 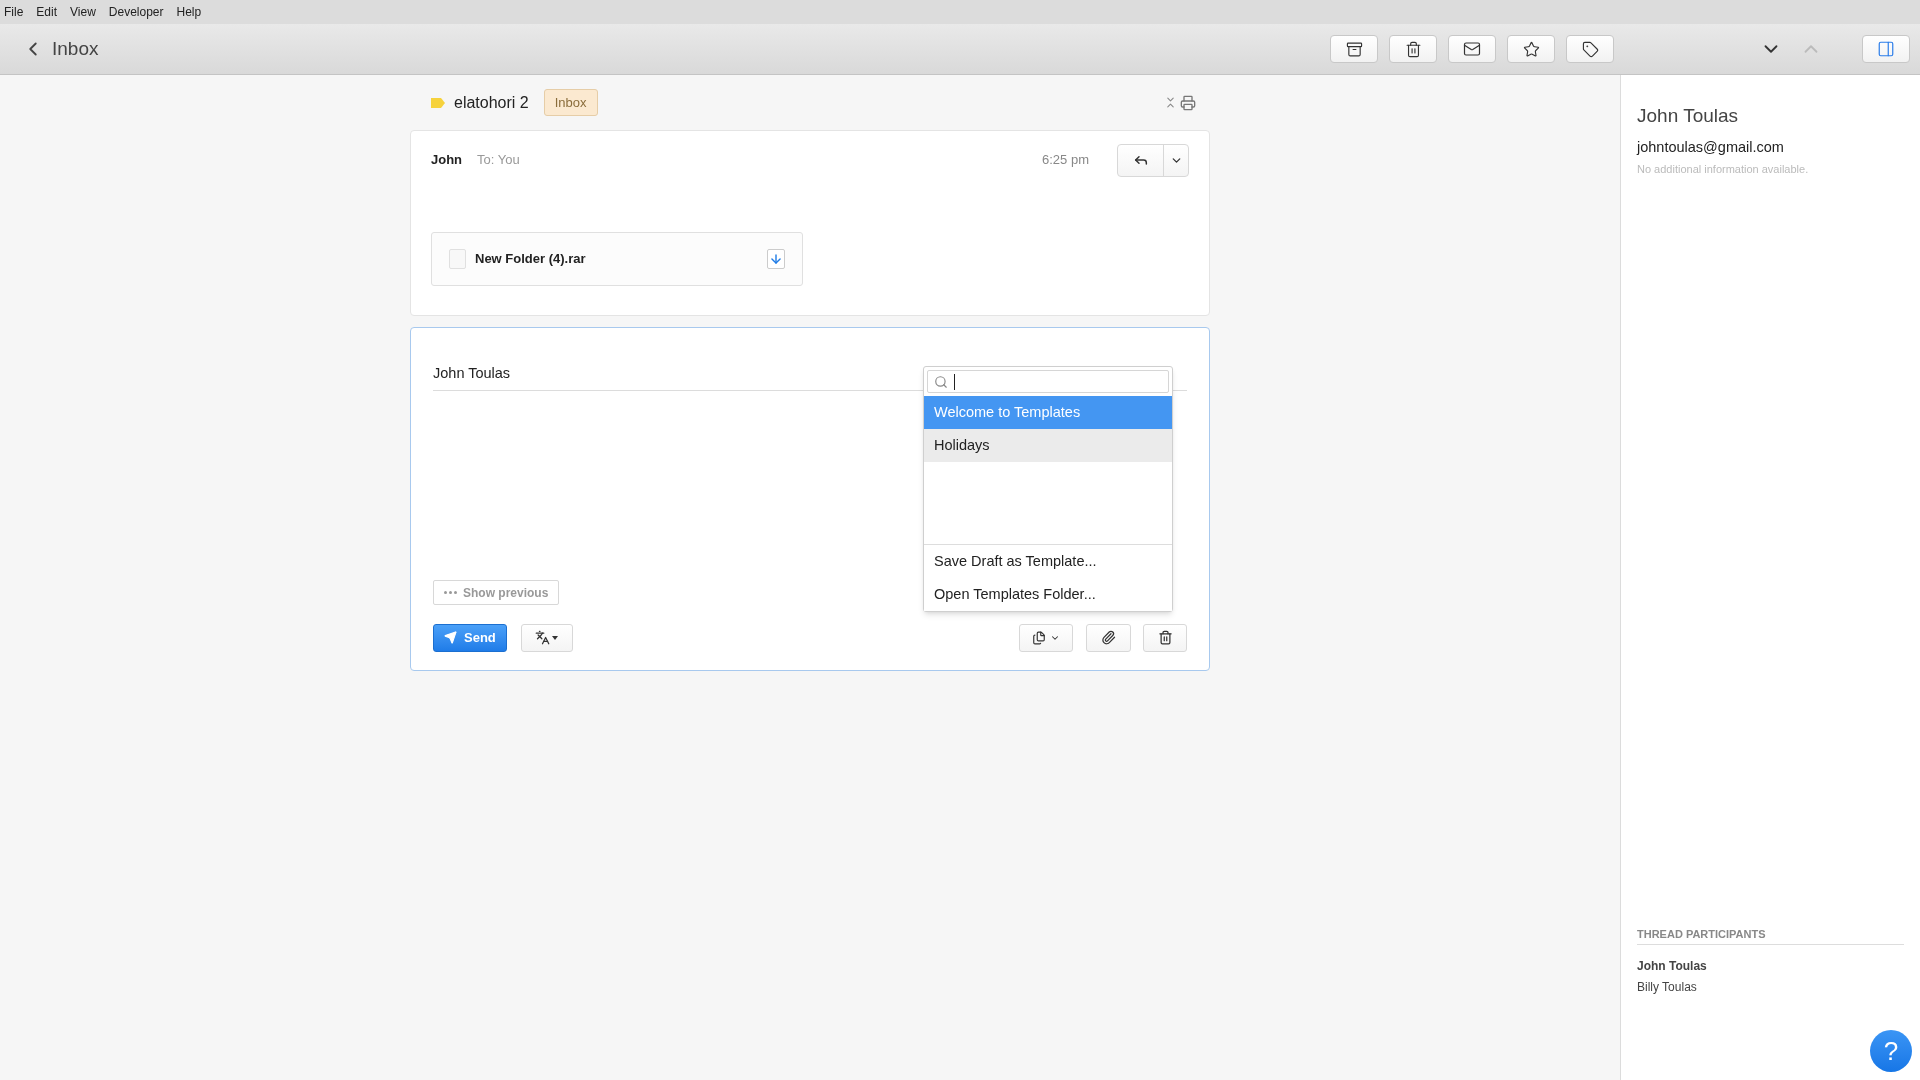 I want to click on envelope-icon, so click(x=1472, y=49).